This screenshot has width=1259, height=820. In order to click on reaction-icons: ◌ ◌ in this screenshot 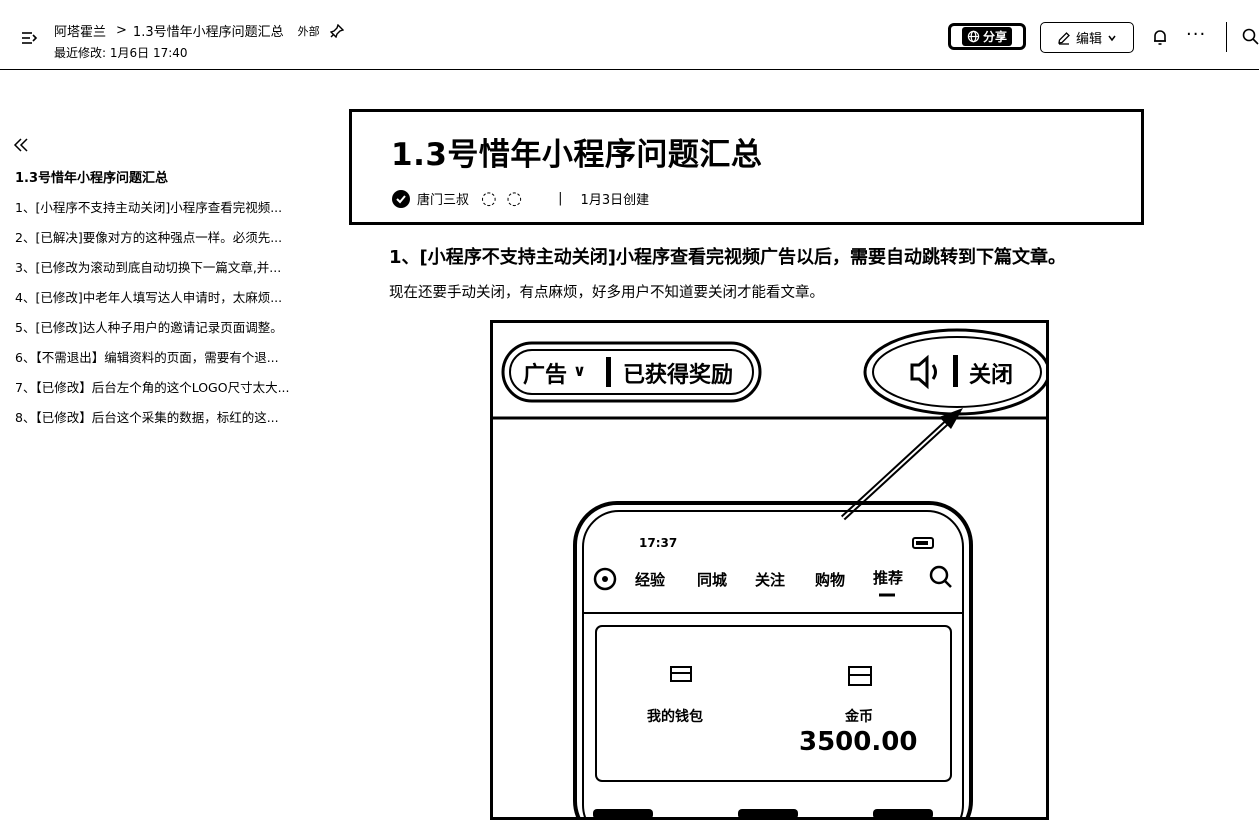, I will do `click(503, 198)`.